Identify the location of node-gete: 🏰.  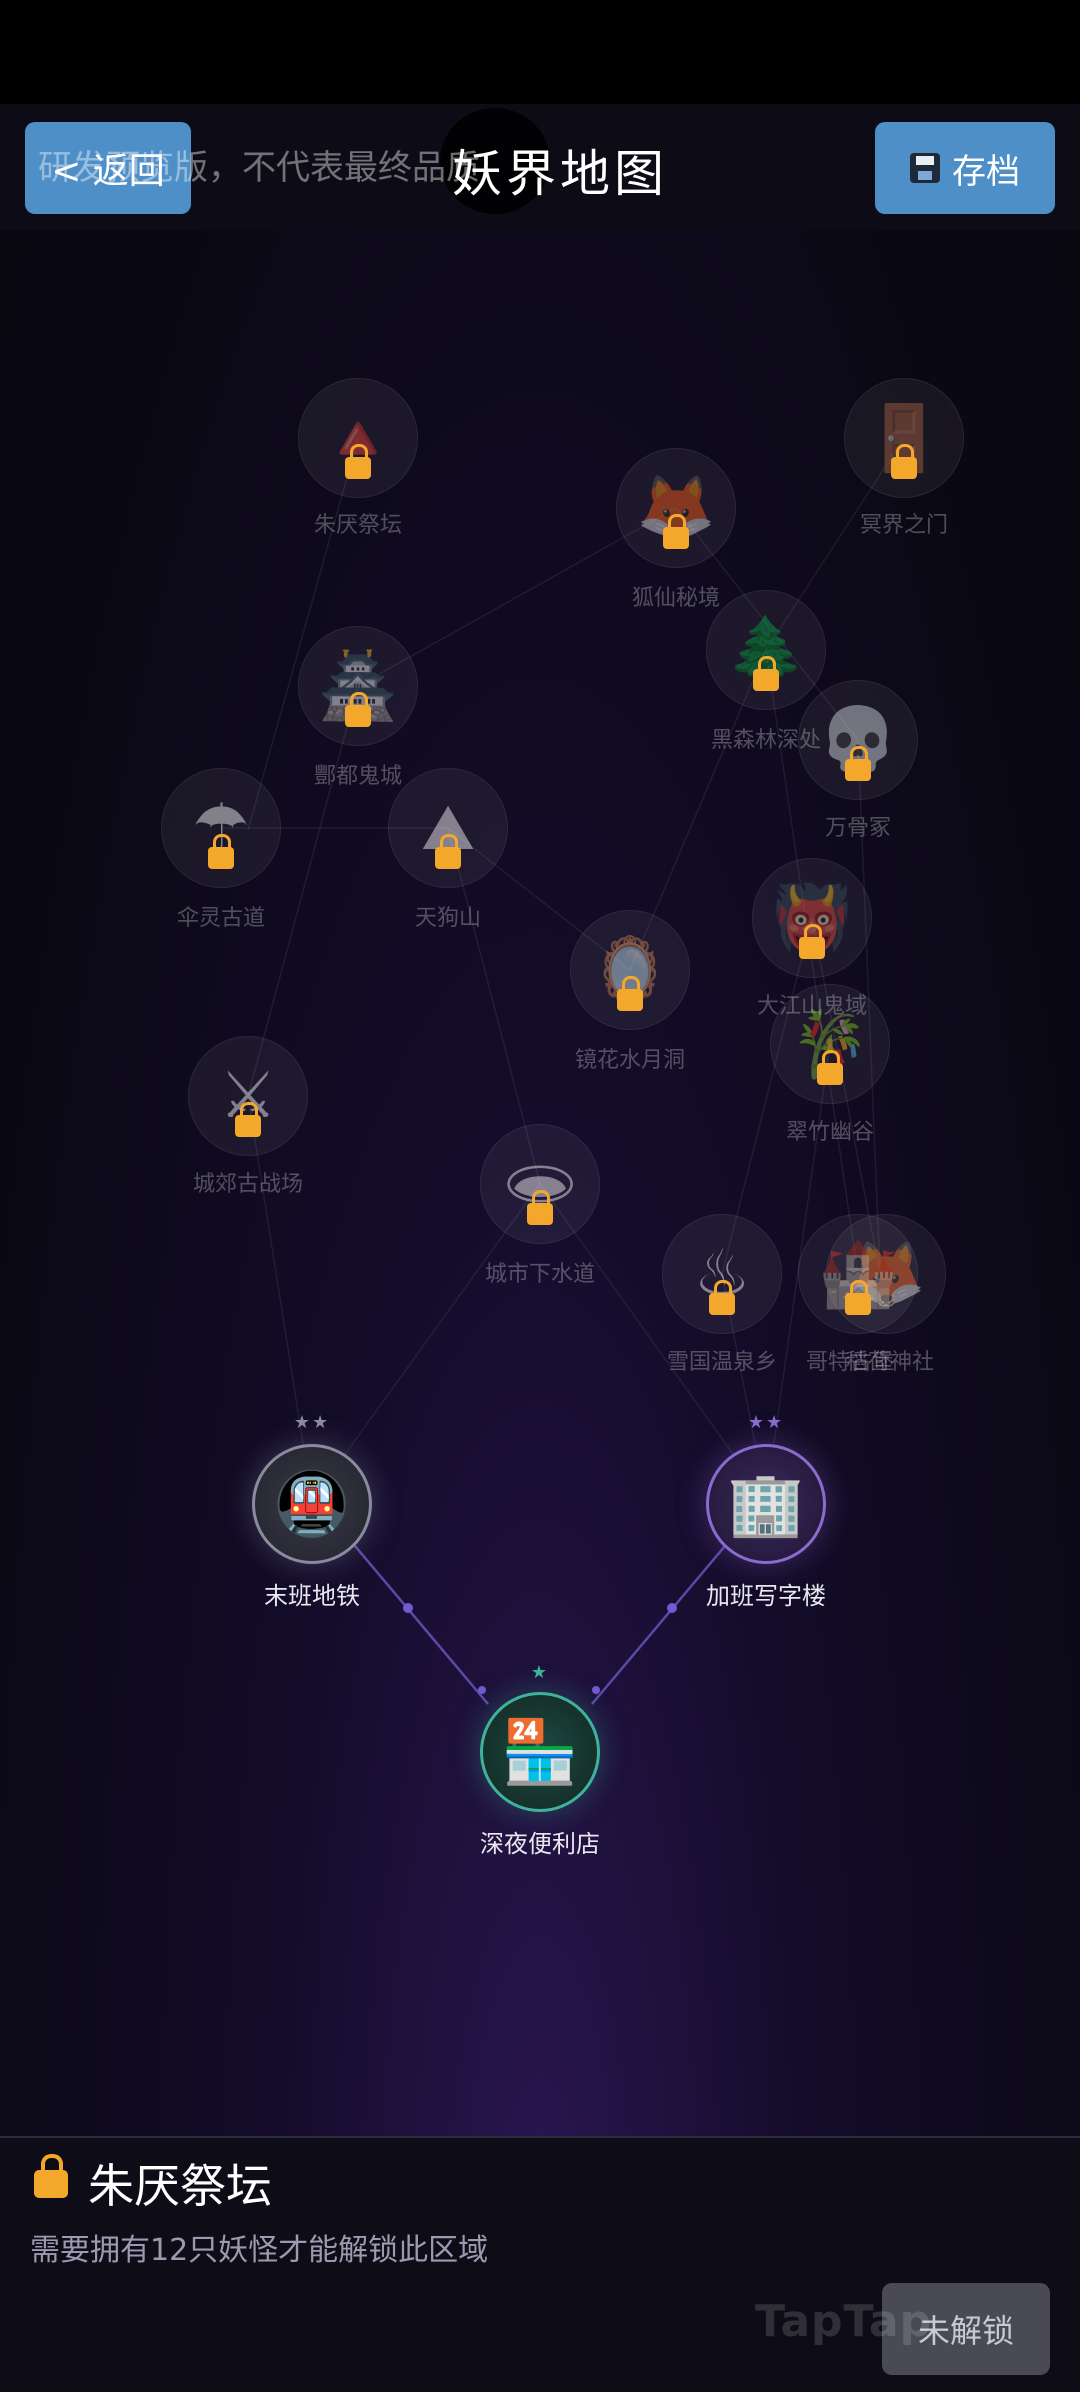
(858, 1274).